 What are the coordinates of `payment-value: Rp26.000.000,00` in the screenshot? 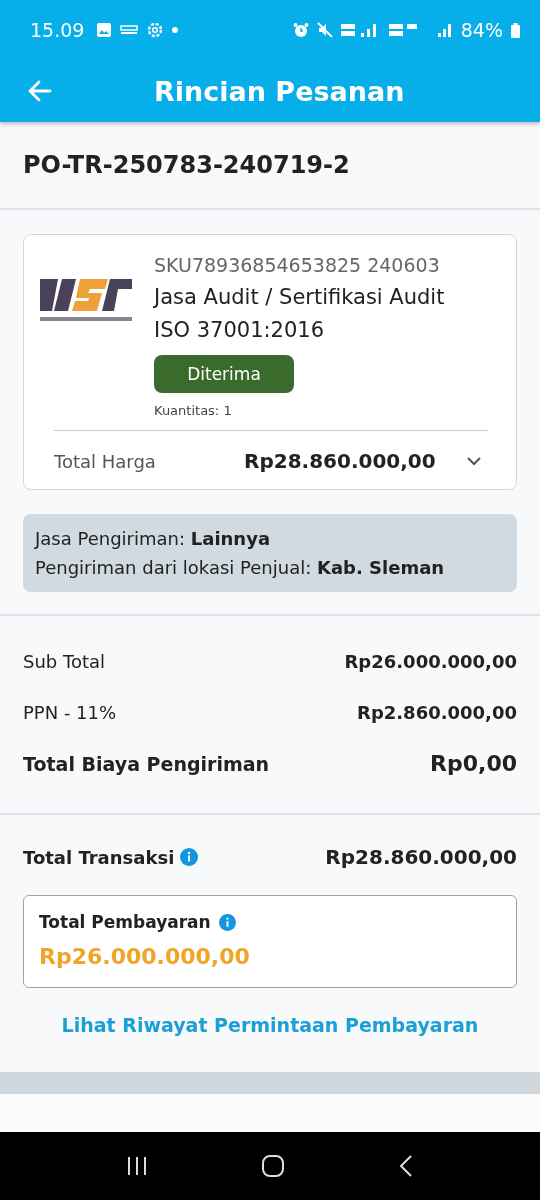 It's located at (145, 956).